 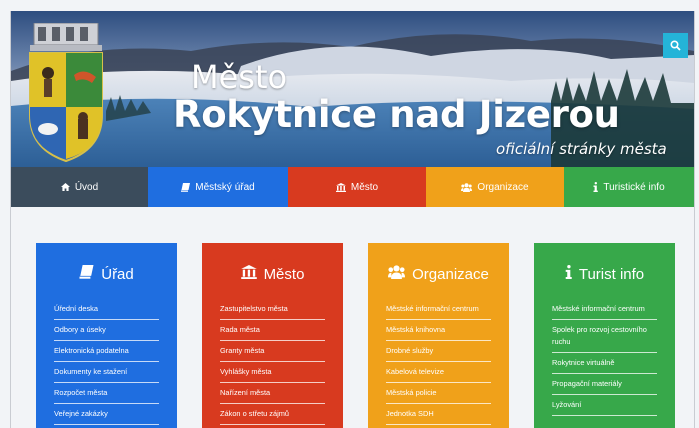 What do you see at coordinates (604, 363) in the screenshot?
I see `card-link: Rokytnice virtuálně` at bounding box center [604, 363].